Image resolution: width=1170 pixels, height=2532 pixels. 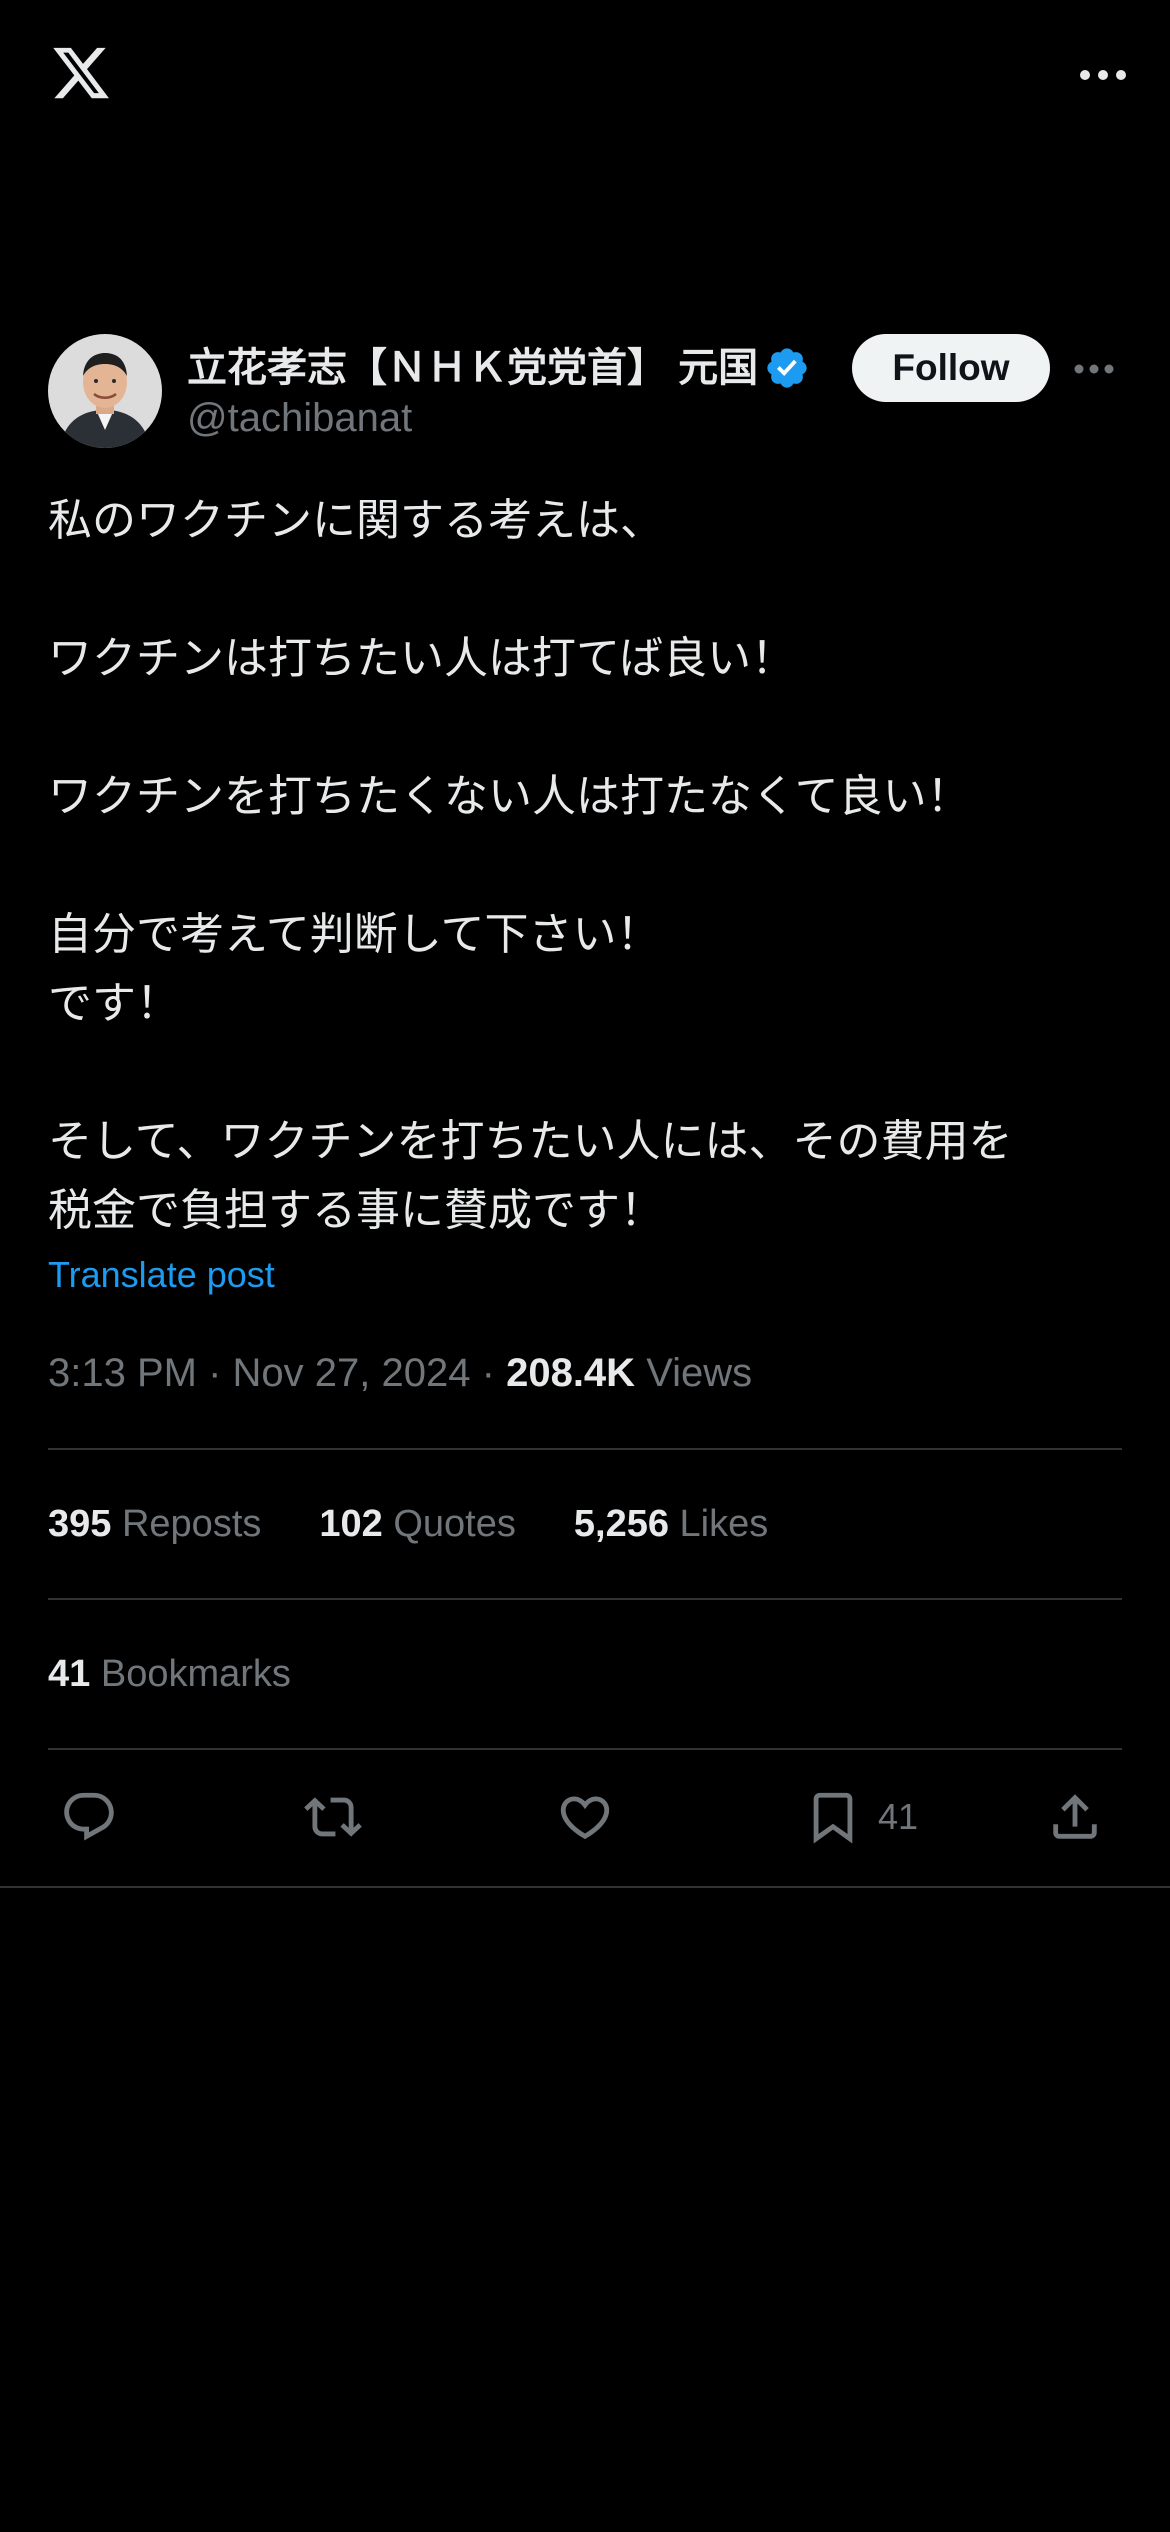 I want to click on reply-icon, so click(x=89, y=1816).